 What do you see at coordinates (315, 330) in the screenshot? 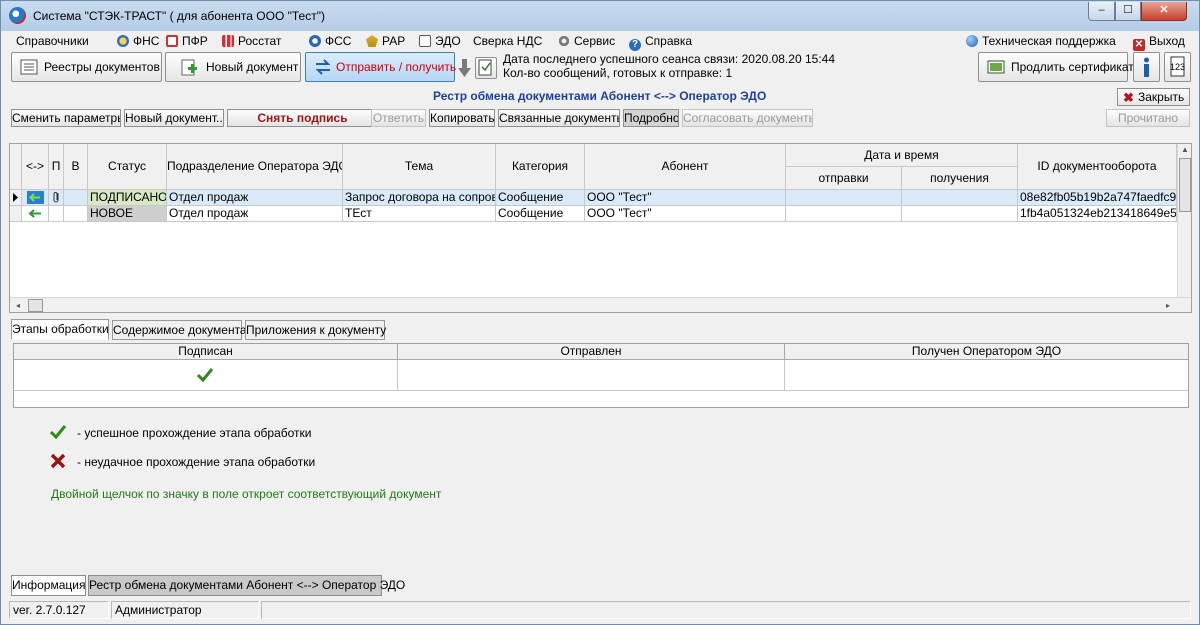
I see `tab-attachments: Приложения к документу` at bounding box center [315, 330].